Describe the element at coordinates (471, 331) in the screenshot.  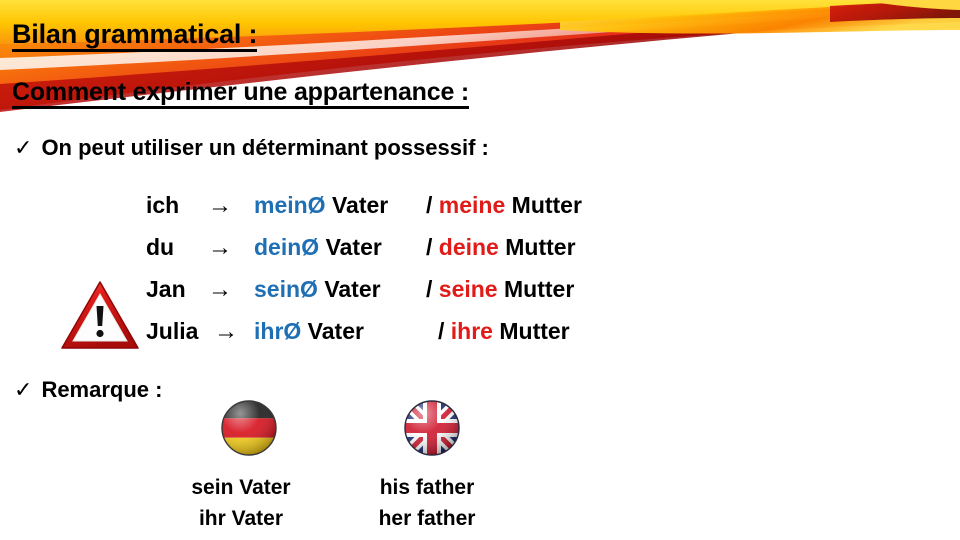
I see `feminine-possessive: ihre` at that location.